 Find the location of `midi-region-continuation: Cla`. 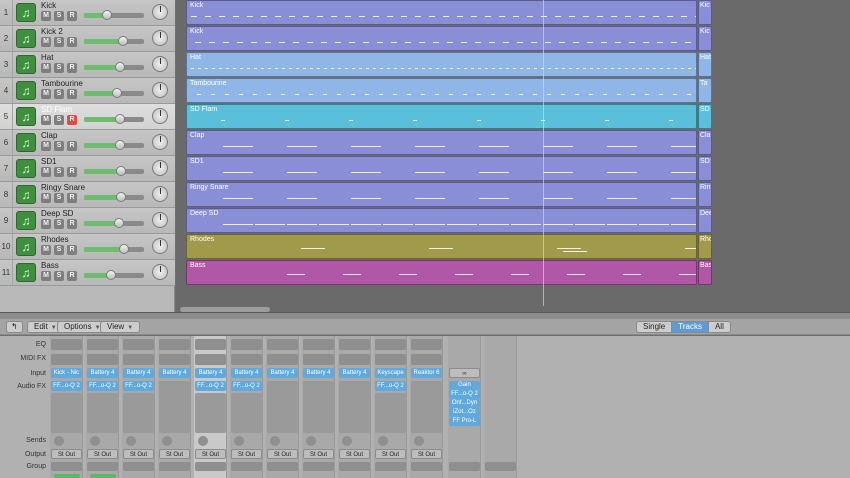

midi-region-continuation: Cla is located at coordinates (705, 142).